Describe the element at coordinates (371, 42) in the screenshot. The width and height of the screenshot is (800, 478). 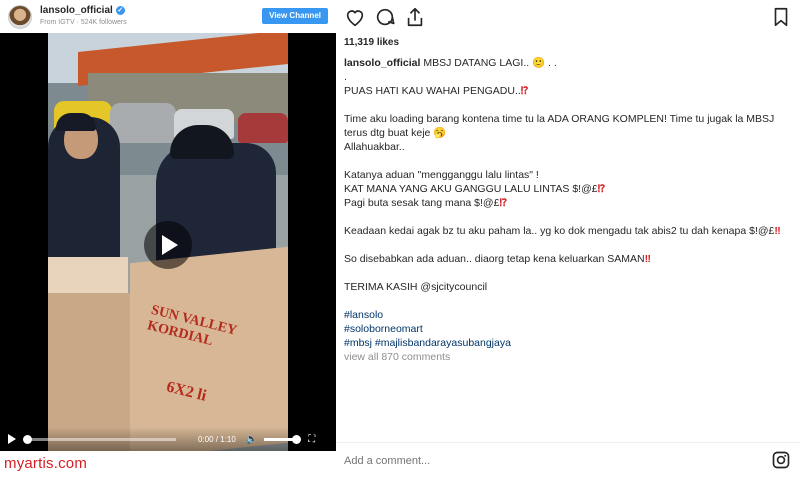
I see `like-count: 11,319 likes` at that location.